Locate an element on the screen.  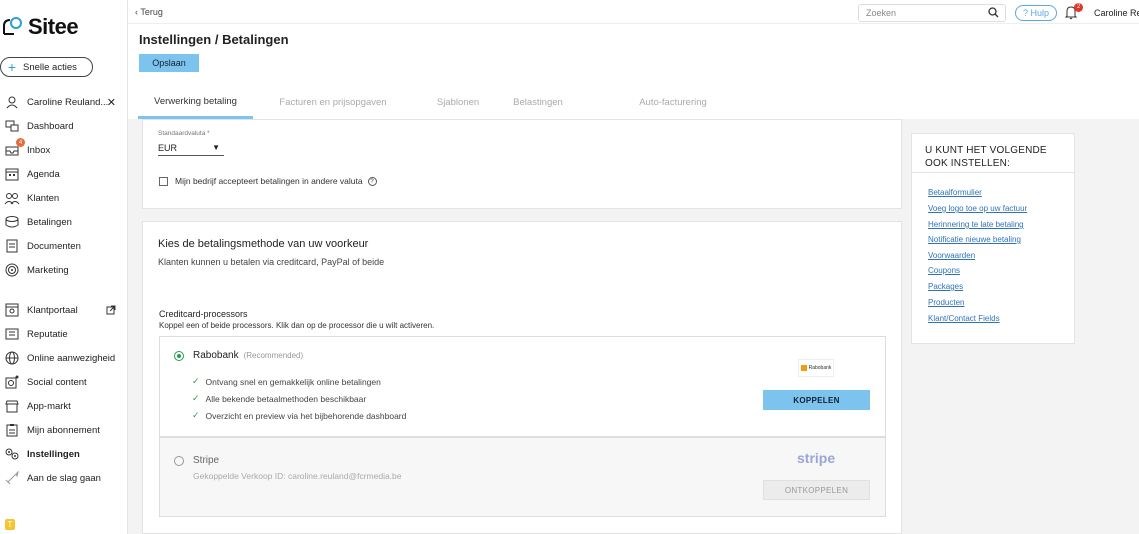
sidebar-item-label: Inbox is located at coordinates (39, 150).